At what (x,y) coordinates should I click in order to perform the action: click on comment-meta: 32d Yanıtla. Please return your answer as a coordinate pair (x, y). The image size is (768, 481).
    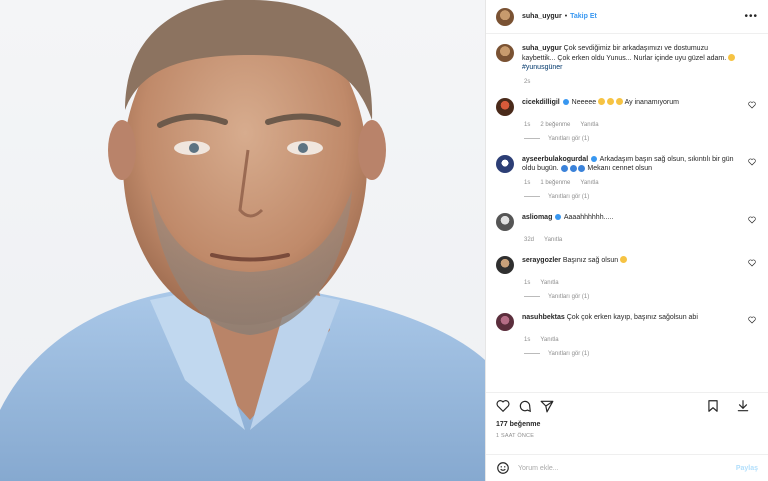
    Looking at the image, I should click on (641, 240).